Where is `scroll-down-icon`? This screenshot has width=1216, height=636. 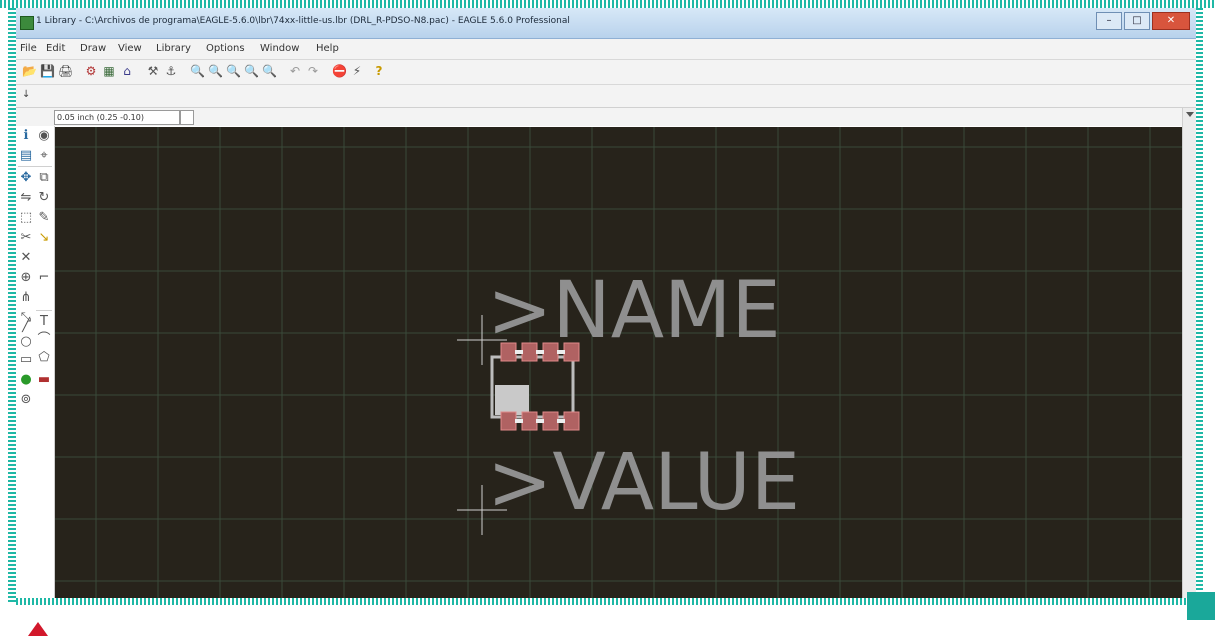 scroll-down-icon is located at coordinates (1190, 114).